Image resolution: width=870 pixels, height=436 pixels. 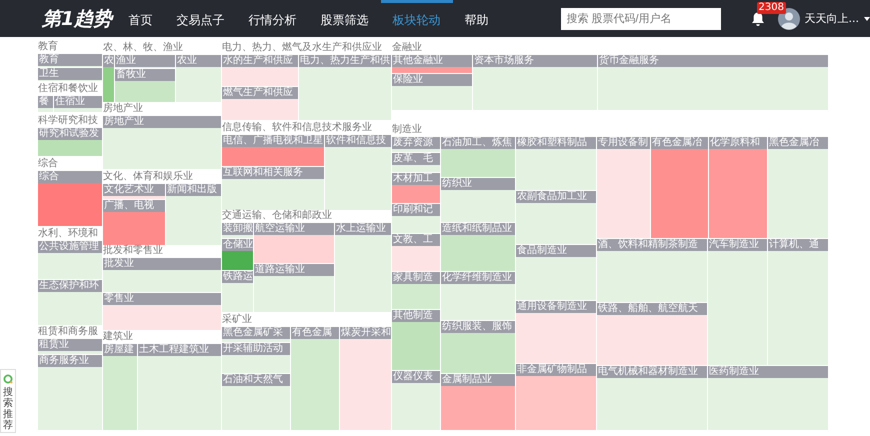 I want to click on treemap-tile: 航空运输业, so click(x=294, y=243).